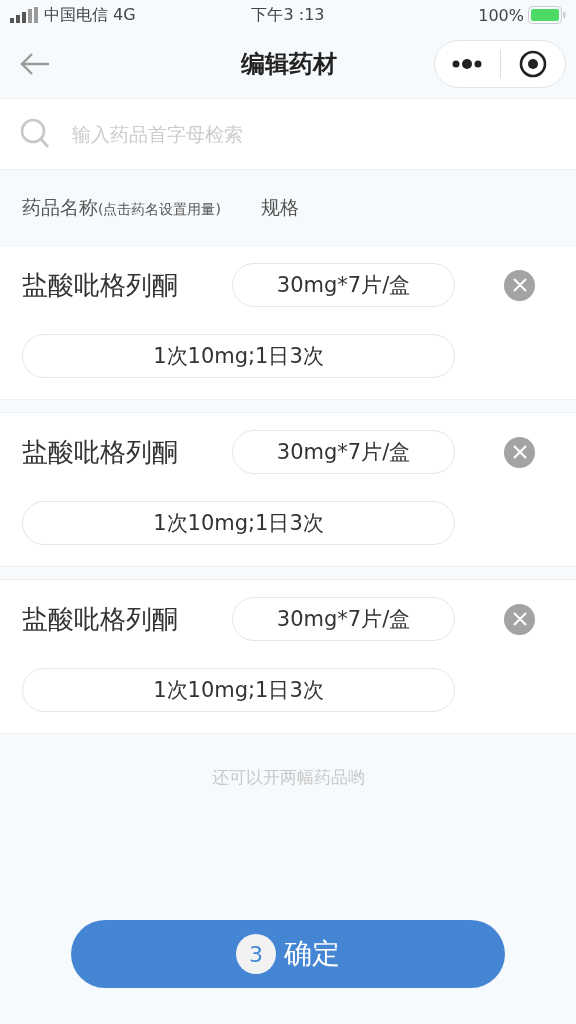  What do you see at coordinates (467, 64) in the screenshot?
I see `more-icon` at bounding box center [467, 64].